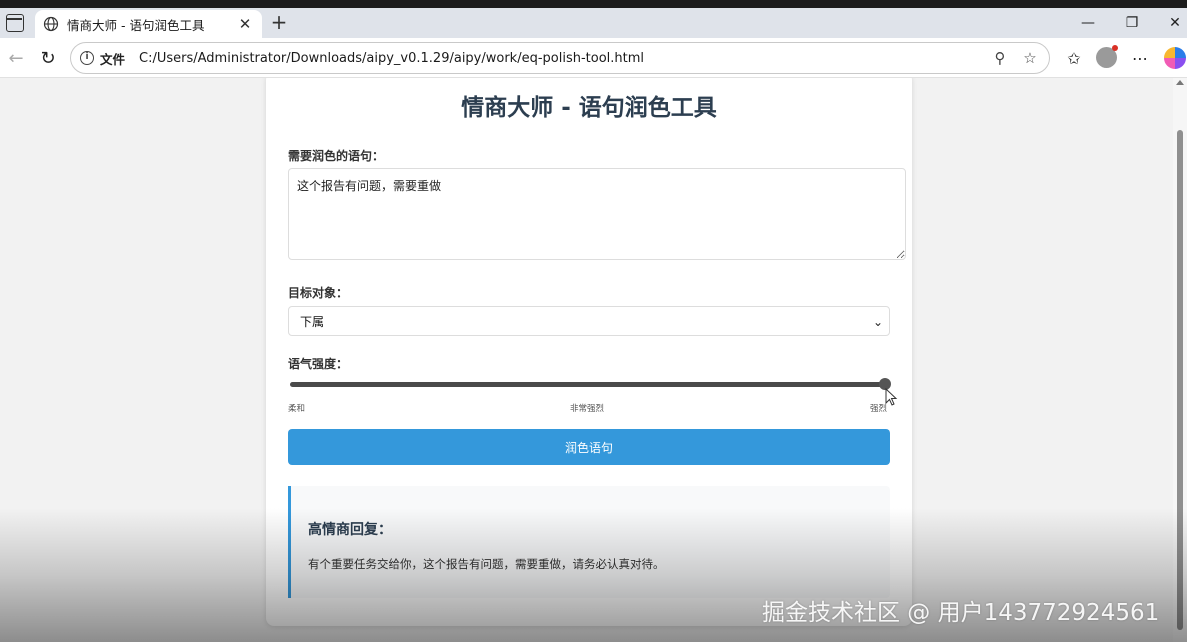 The height and width of the screenshot is (642, 1187). I want to click on scrollbar-thumb, so click(1180, 380).